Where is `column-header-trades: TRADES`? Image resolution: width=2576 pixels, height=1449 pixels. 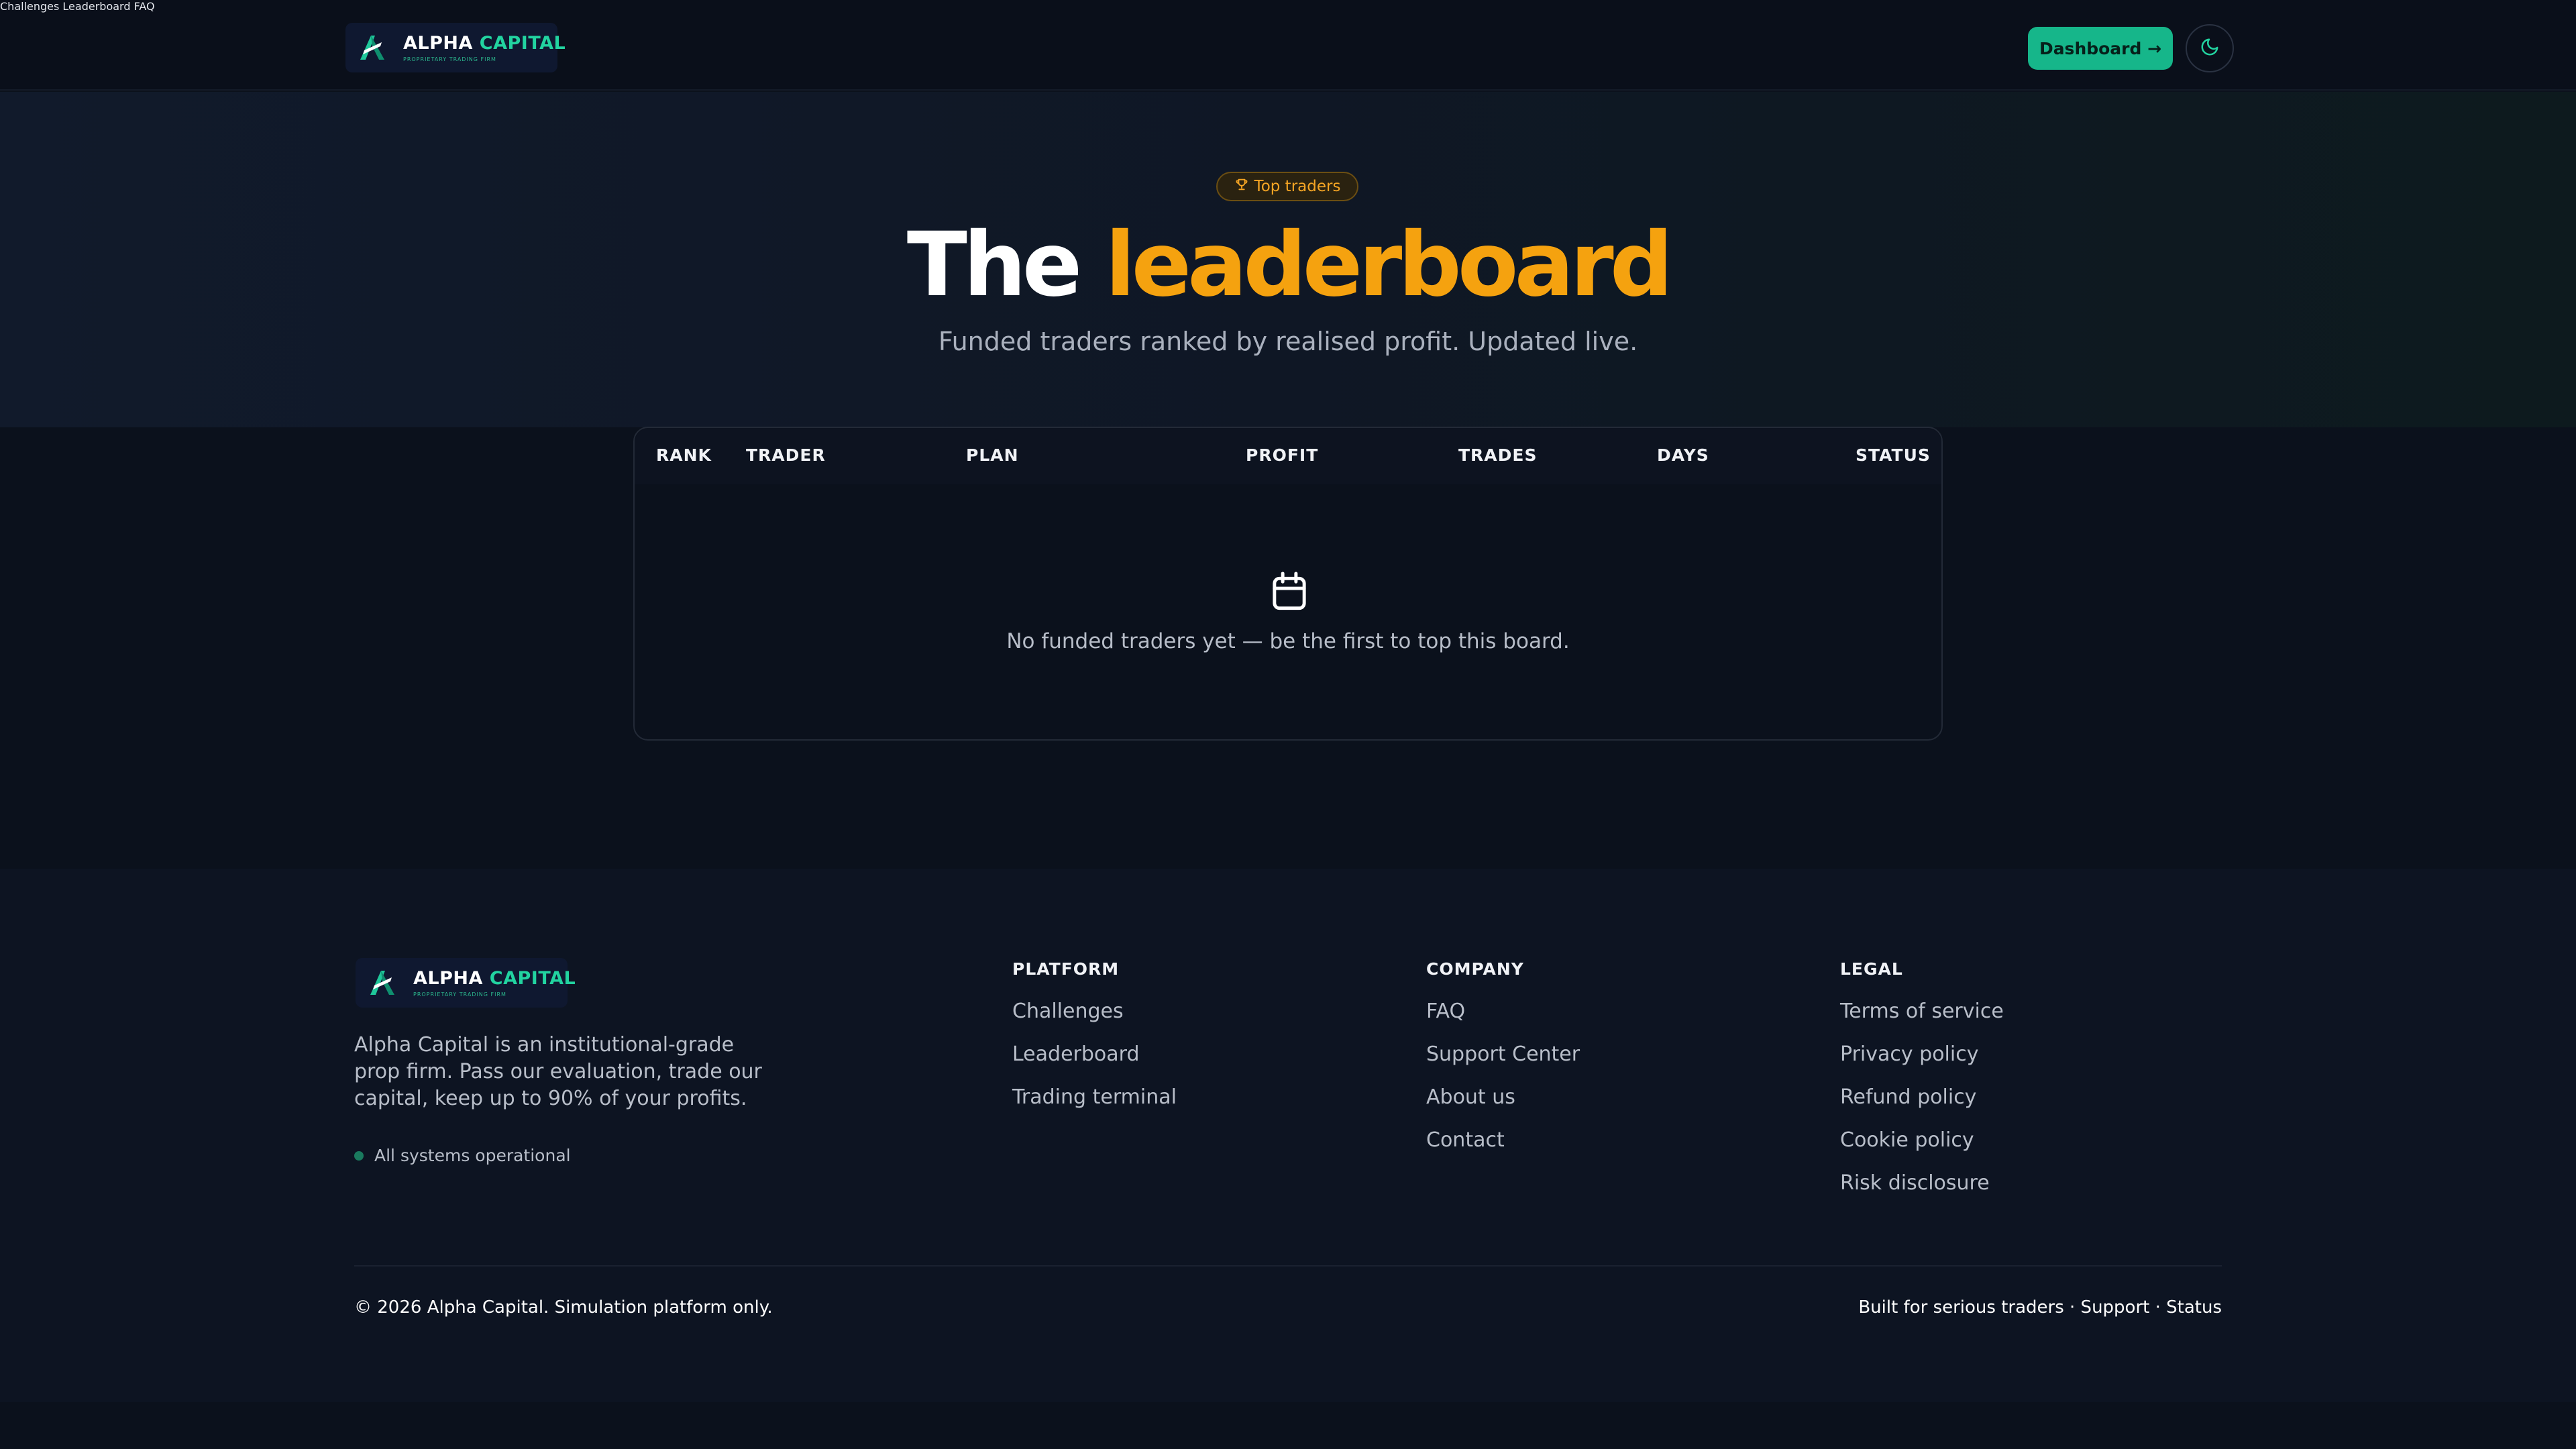
column-header-trades: TRADES is located at coordinates (1498, 455).